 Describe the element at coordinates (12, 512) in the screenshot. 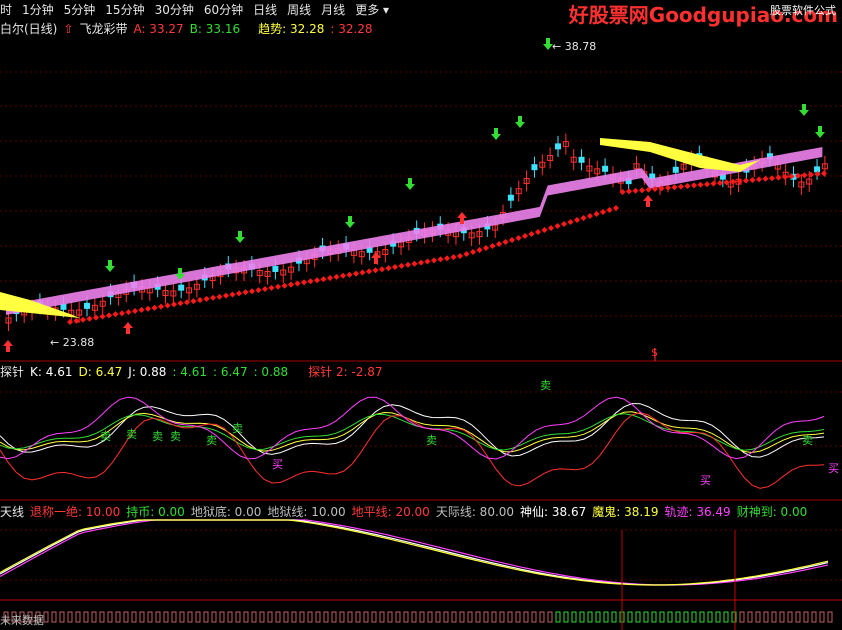

I see `sky-name: 天线` at that location.